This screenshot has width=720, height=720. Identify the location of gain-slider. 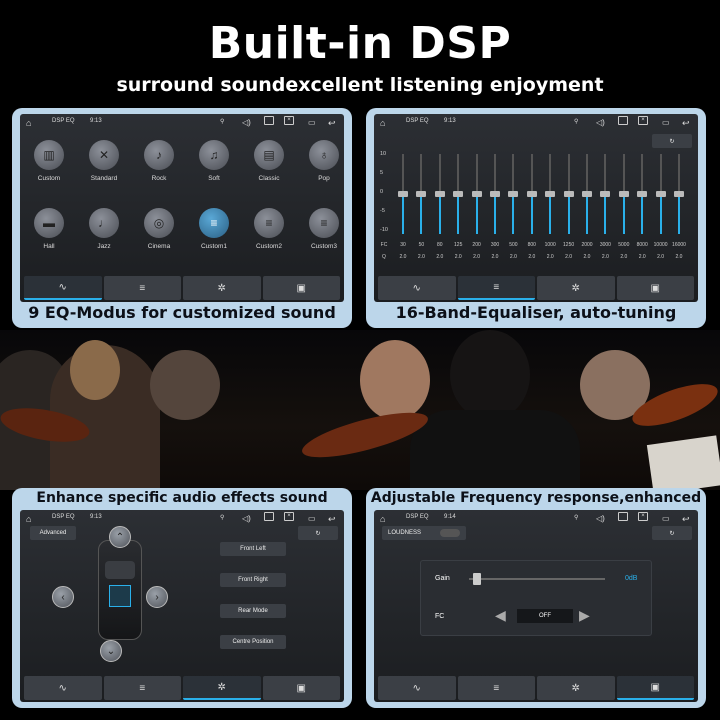
(537, 579).